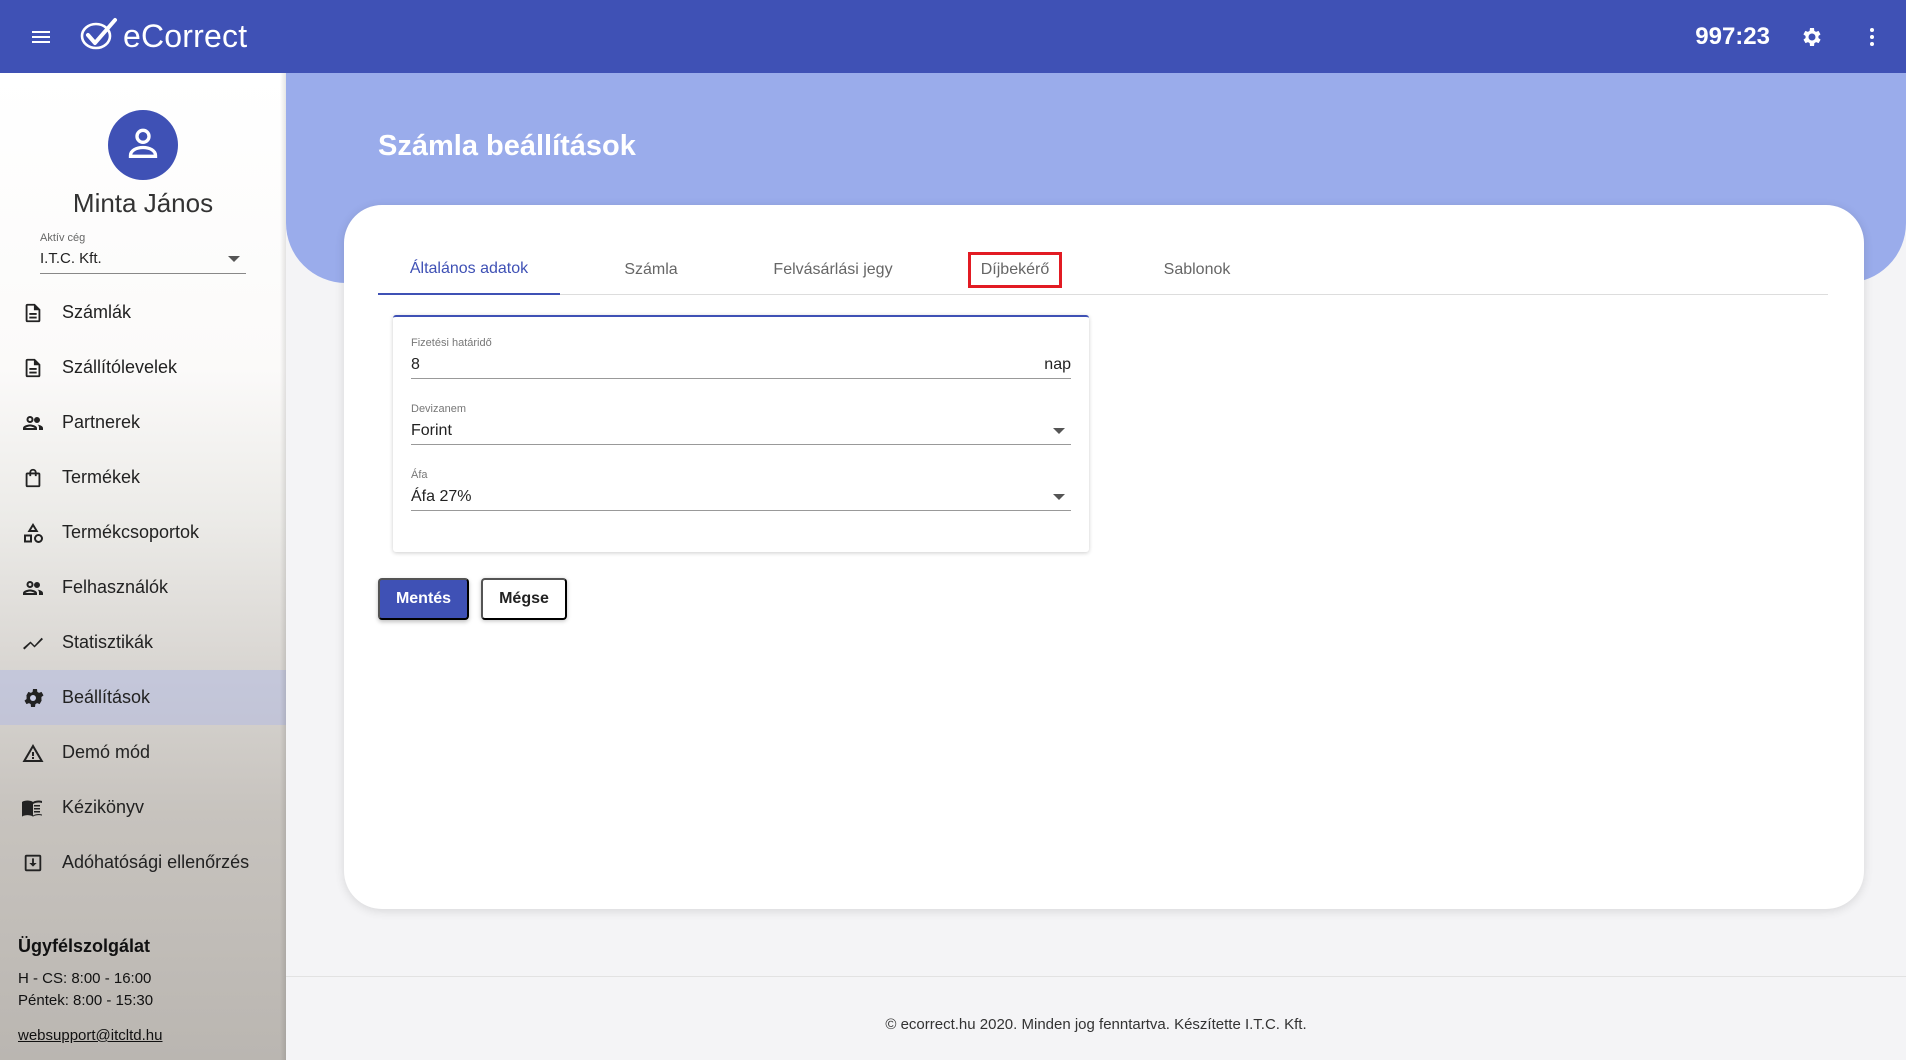 This screenshot has height=1060, width=1906. Describe the element at coordinates (99, 36) in the screenshot. I see `check-logo-icon` at that location.